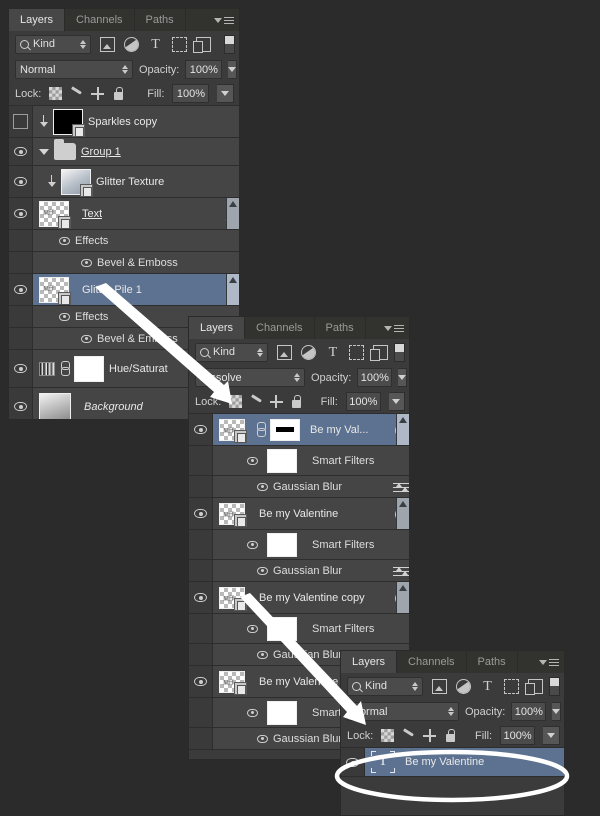 Image resolution: width=600 pixels, height=816 pixels. Describe the element at coordinates (299, 487) in the screenshot. I see `list-item: Gaussian Blur` at that location.